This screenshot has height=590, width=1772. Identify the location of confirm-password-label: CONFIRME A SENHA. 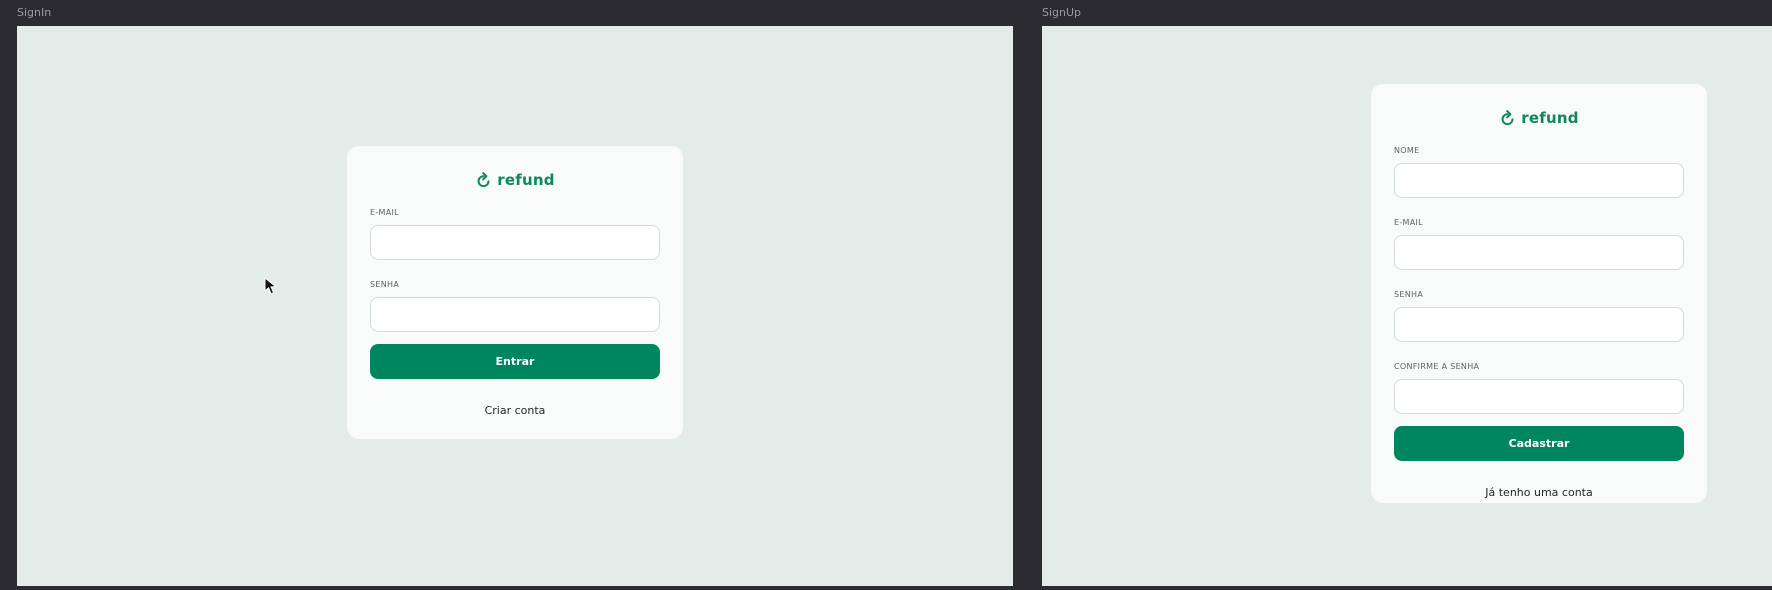
(1437, 366).